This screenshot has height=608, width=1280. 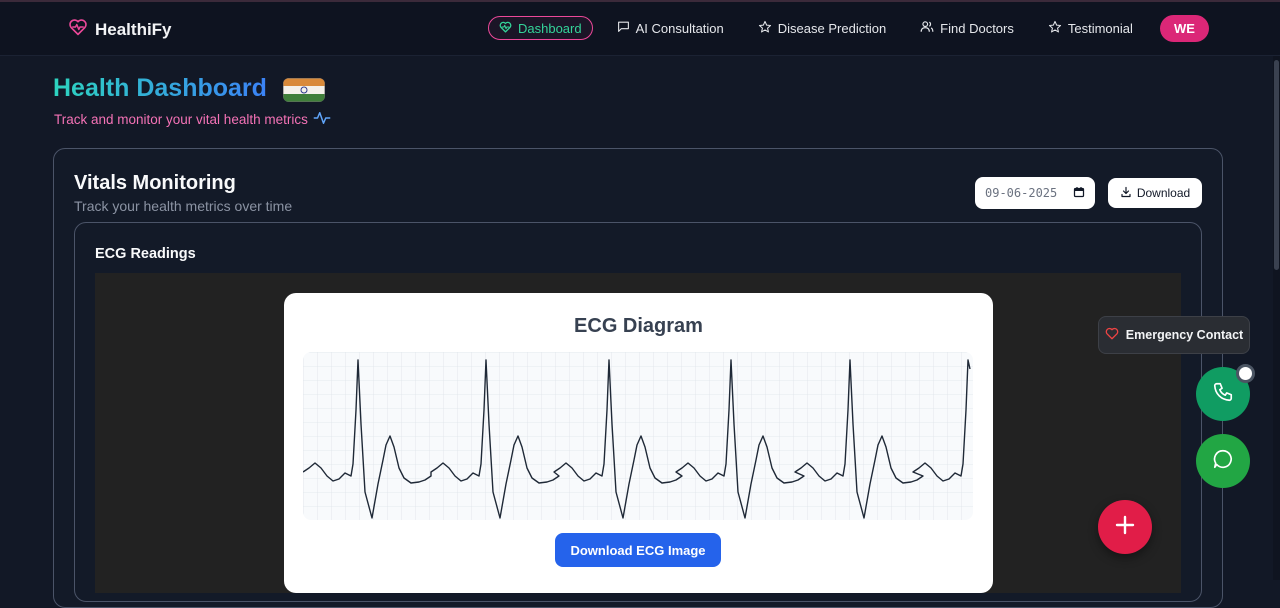 I want to click on activity-icon, so click(x=322, y=119).